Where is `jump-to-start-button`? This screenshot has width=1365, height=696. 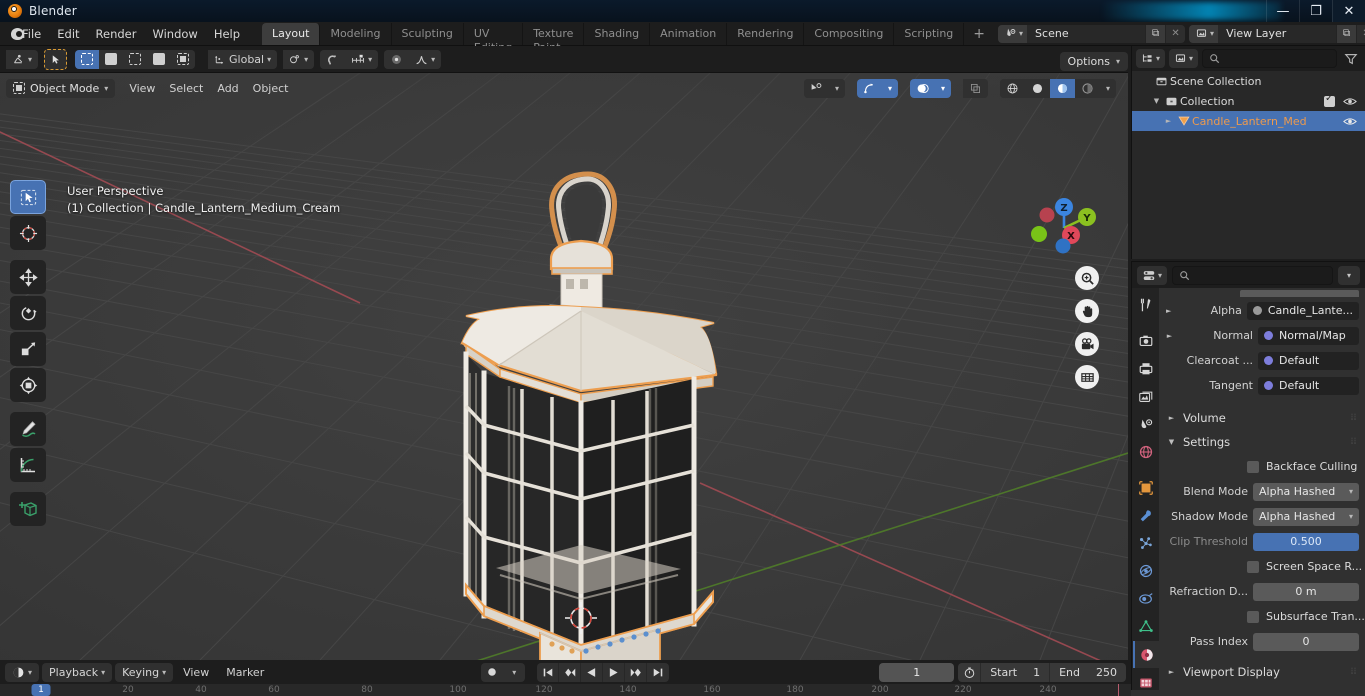 jump-to-start-button is located at coordinates (548, 672).